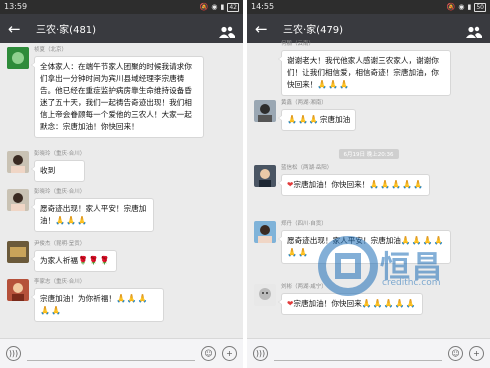  What do you see at coordinates (304, 224) in the screenshot?
I see `sender-name: 郑丹（四川·自贡）` at bounding box center [304, 224].